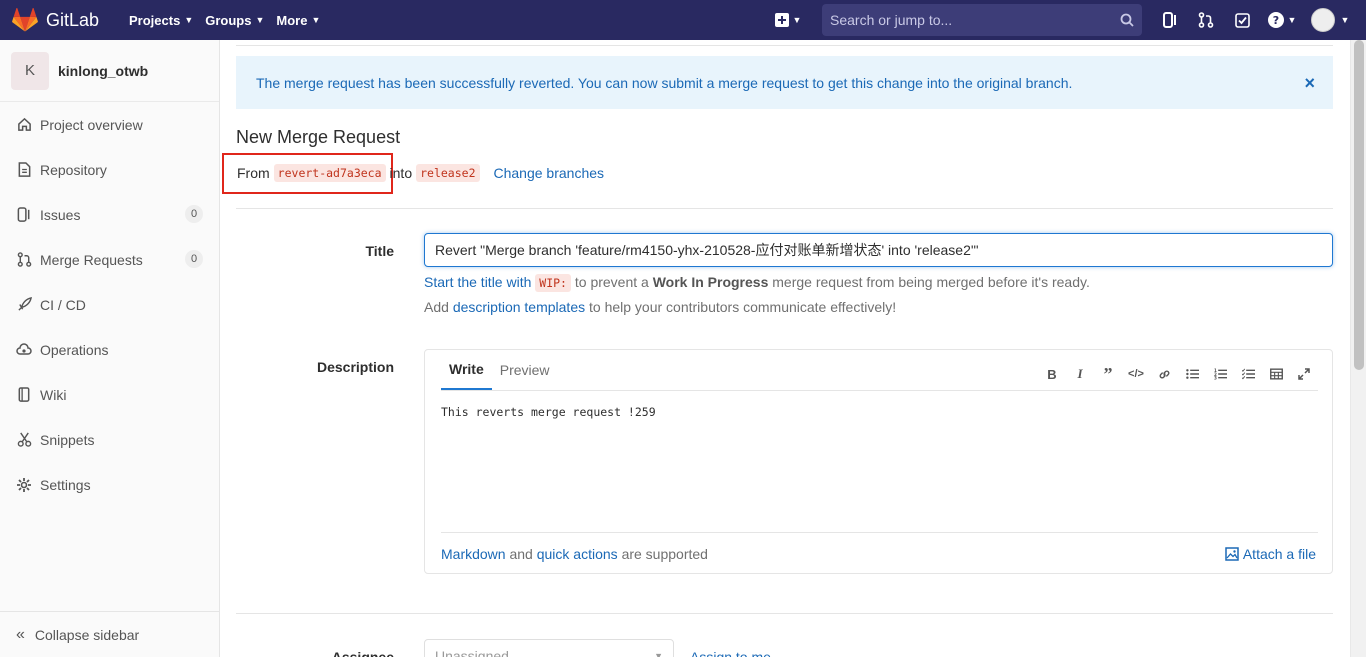 The image size is (1366, 657). I want to click on page-title: New Merge Request, so click(318, 137).